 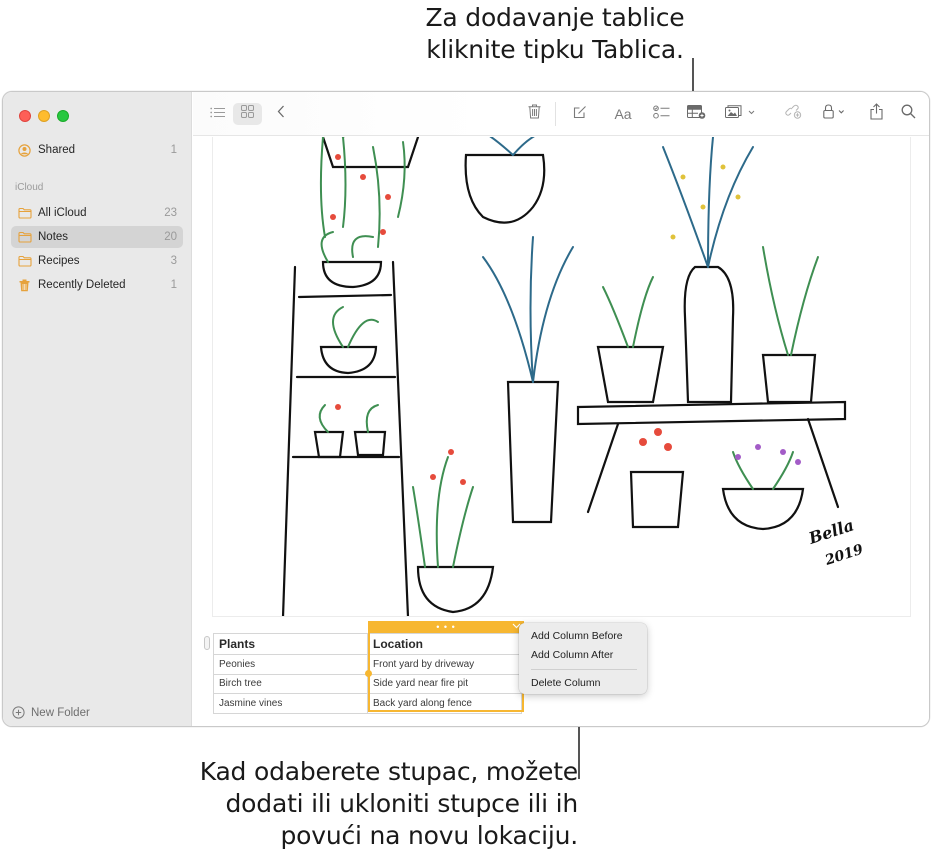 I want to click on back-button, so click(x=281, y=114).